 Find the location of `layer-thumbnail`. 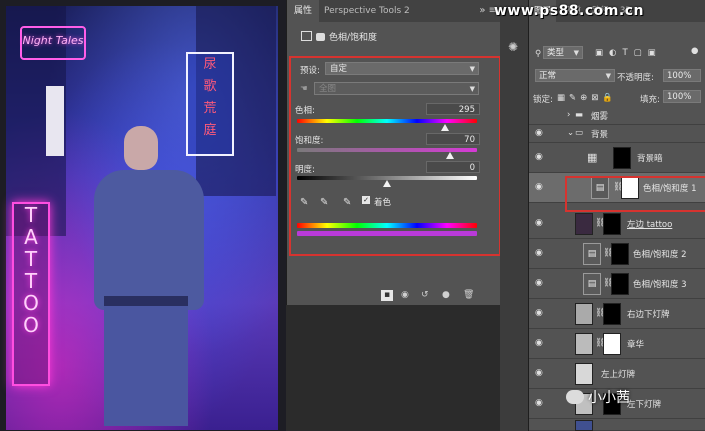

layer-thumbnail is located at coordinates (584, 374).